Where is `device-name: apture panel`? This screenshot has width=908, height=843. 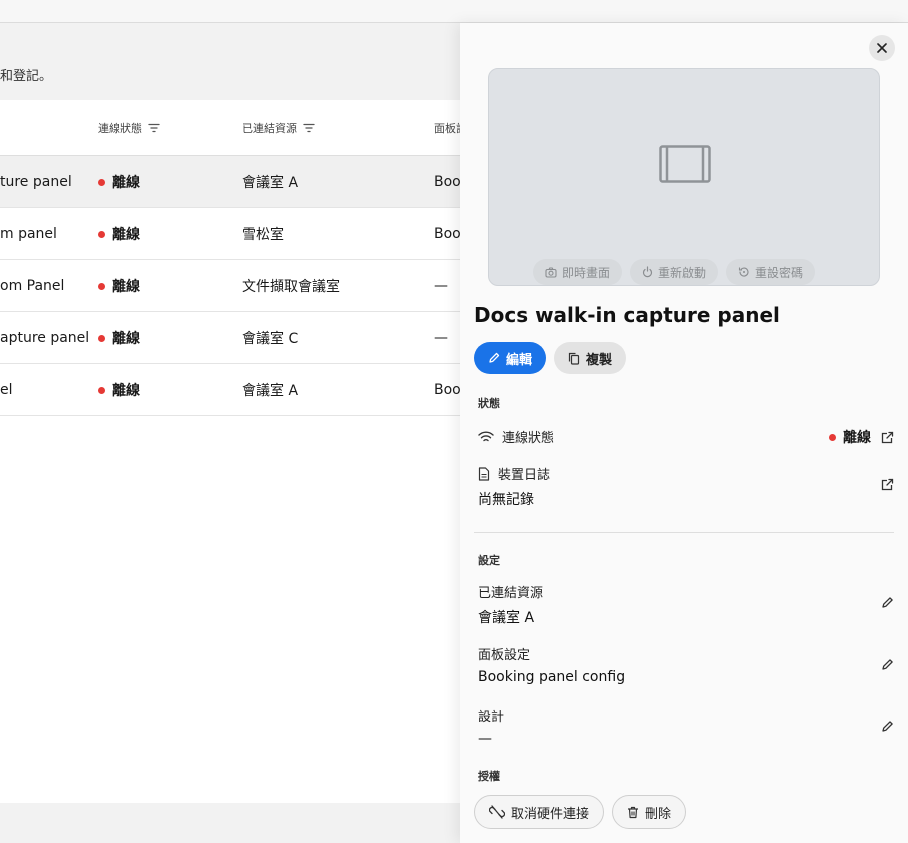
device-name: apture panel is located at coordinates (45, 338).